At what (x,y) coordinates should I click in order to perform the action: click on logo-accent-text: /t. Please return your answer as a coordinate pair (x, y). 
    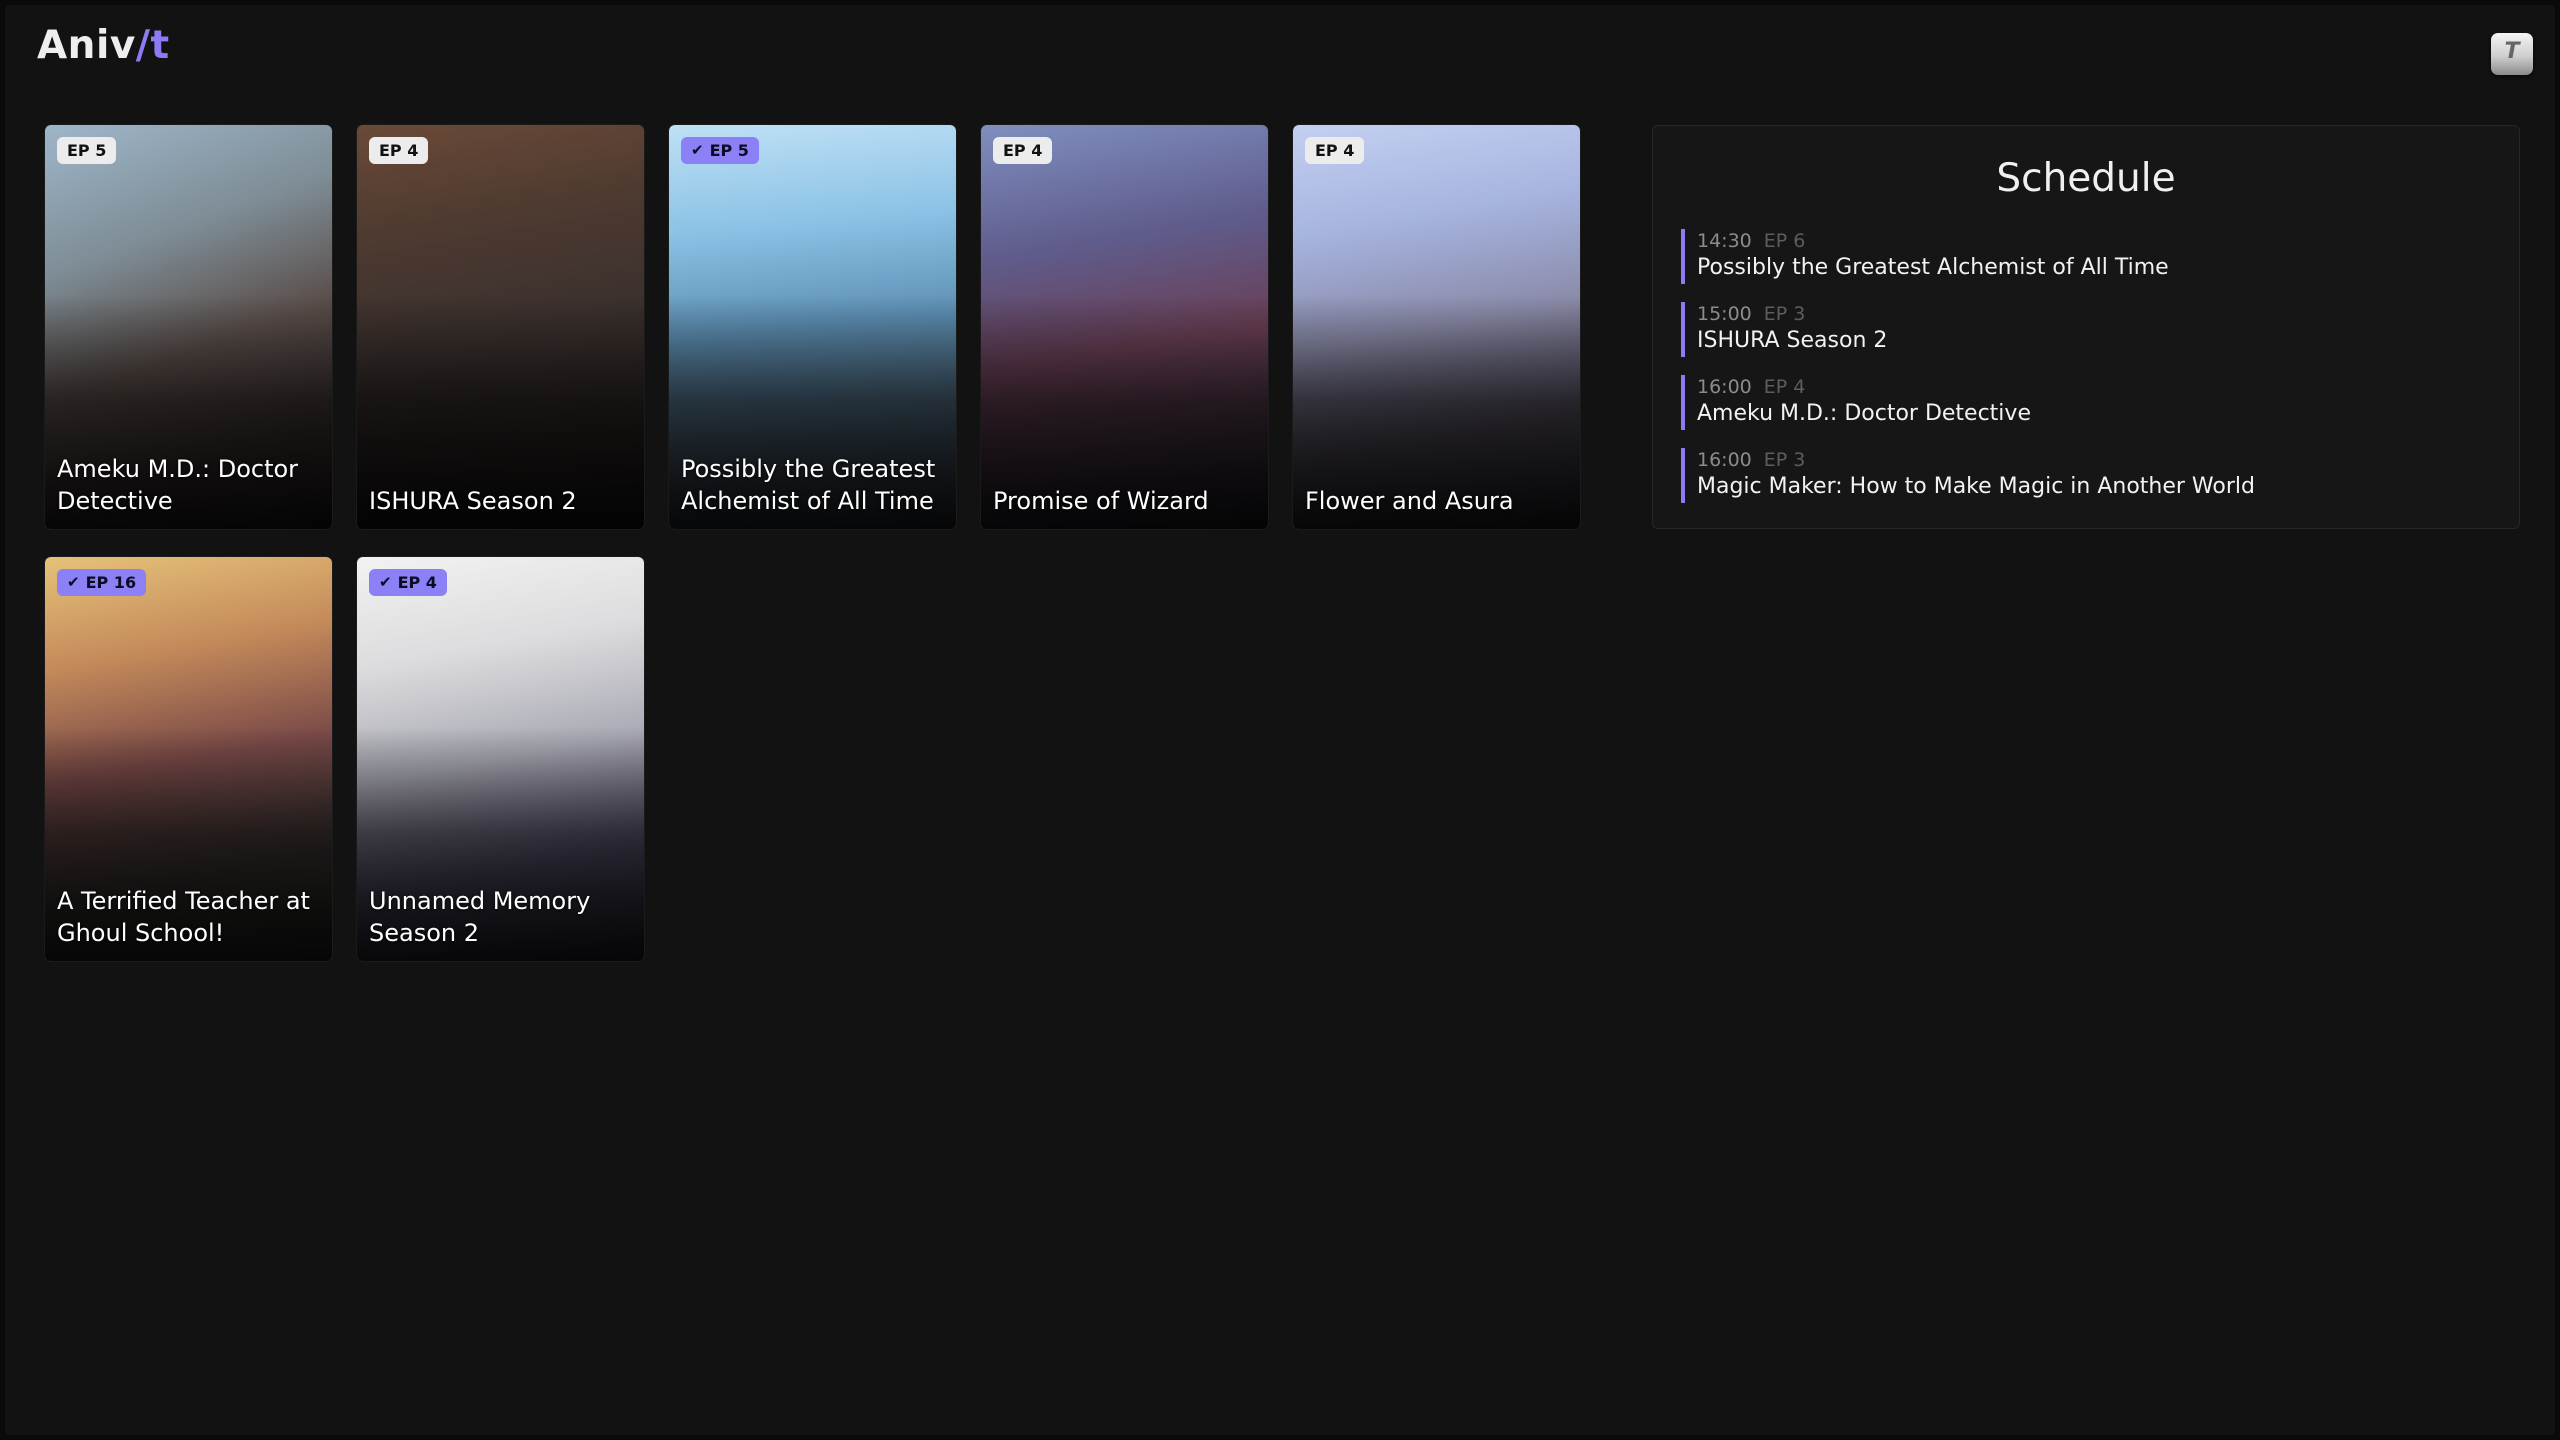
    Looking at the image, I should click on (152, 45).